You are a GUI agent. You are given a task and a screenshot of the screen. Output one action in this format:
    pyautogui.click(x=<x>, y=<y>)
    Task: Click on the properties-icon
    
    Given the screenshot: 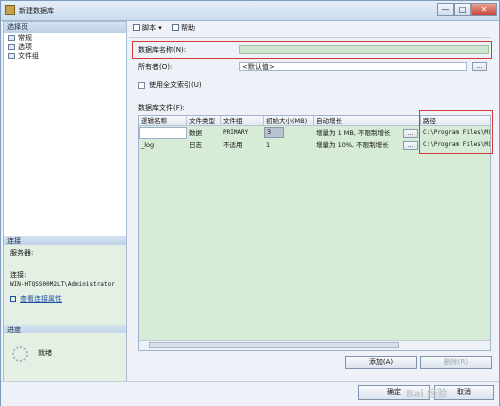 What is the action you would take?
    pyautogui.click(x=13, y=299)
    